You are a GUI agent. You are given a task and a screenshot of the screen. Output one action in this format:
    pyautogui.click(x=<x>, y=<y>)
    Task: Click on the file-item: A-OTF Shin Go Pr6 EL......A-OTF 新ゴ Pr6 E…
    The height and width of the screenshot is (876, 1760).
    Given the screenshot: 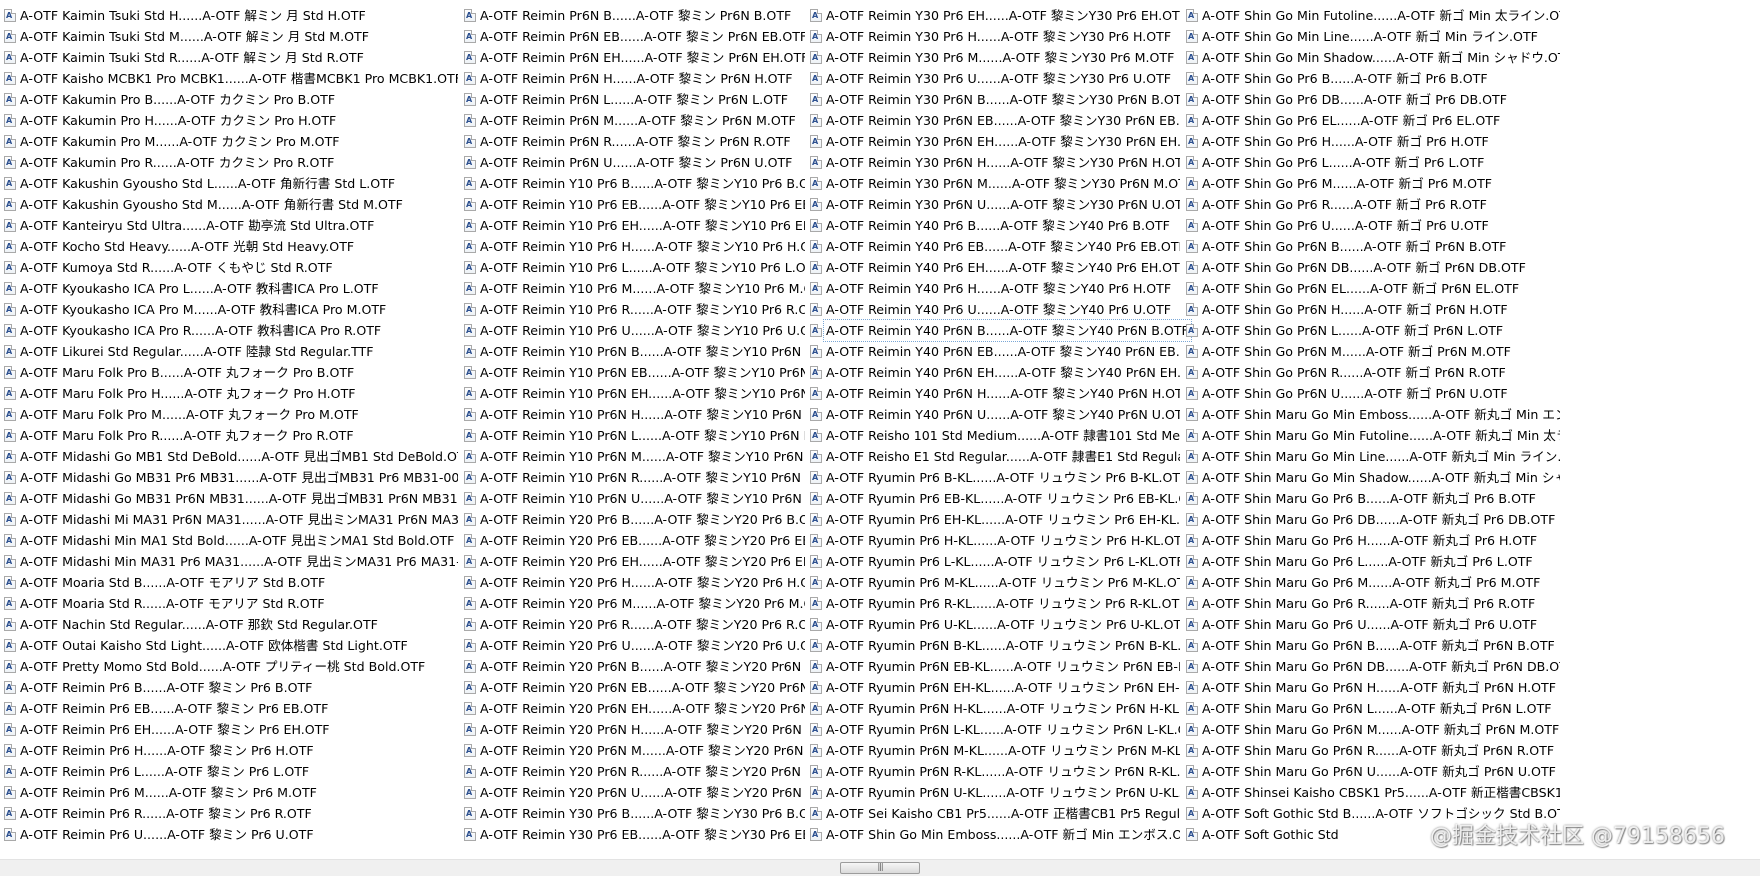 What is the action you would take?
    pyautogui.click(x=1371, y=120)
    